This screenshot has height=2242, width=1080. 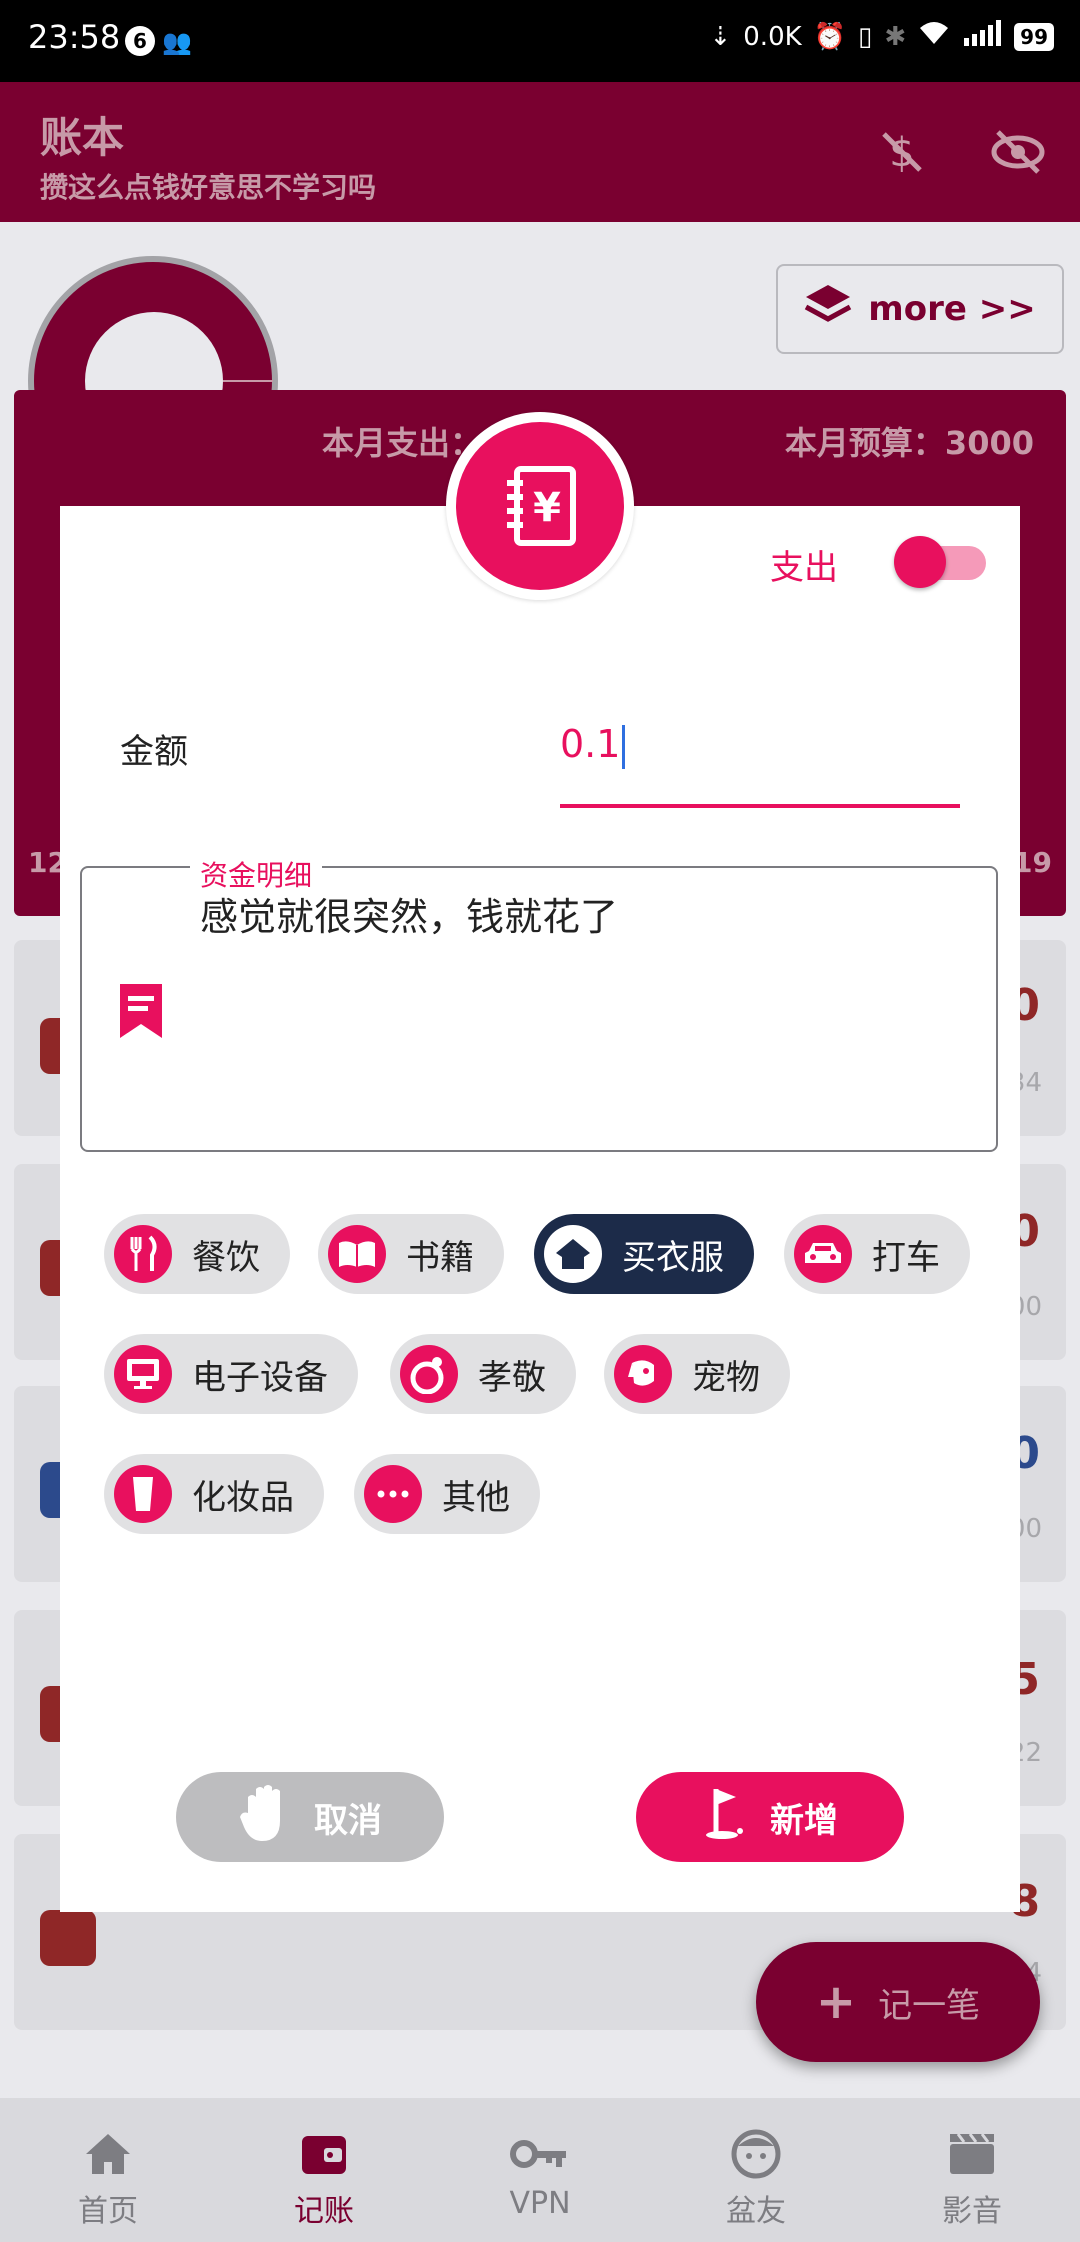 I want to click on app-subtitle: 攒这么点钱好意思不学习吗, so click(x=208, y=187).